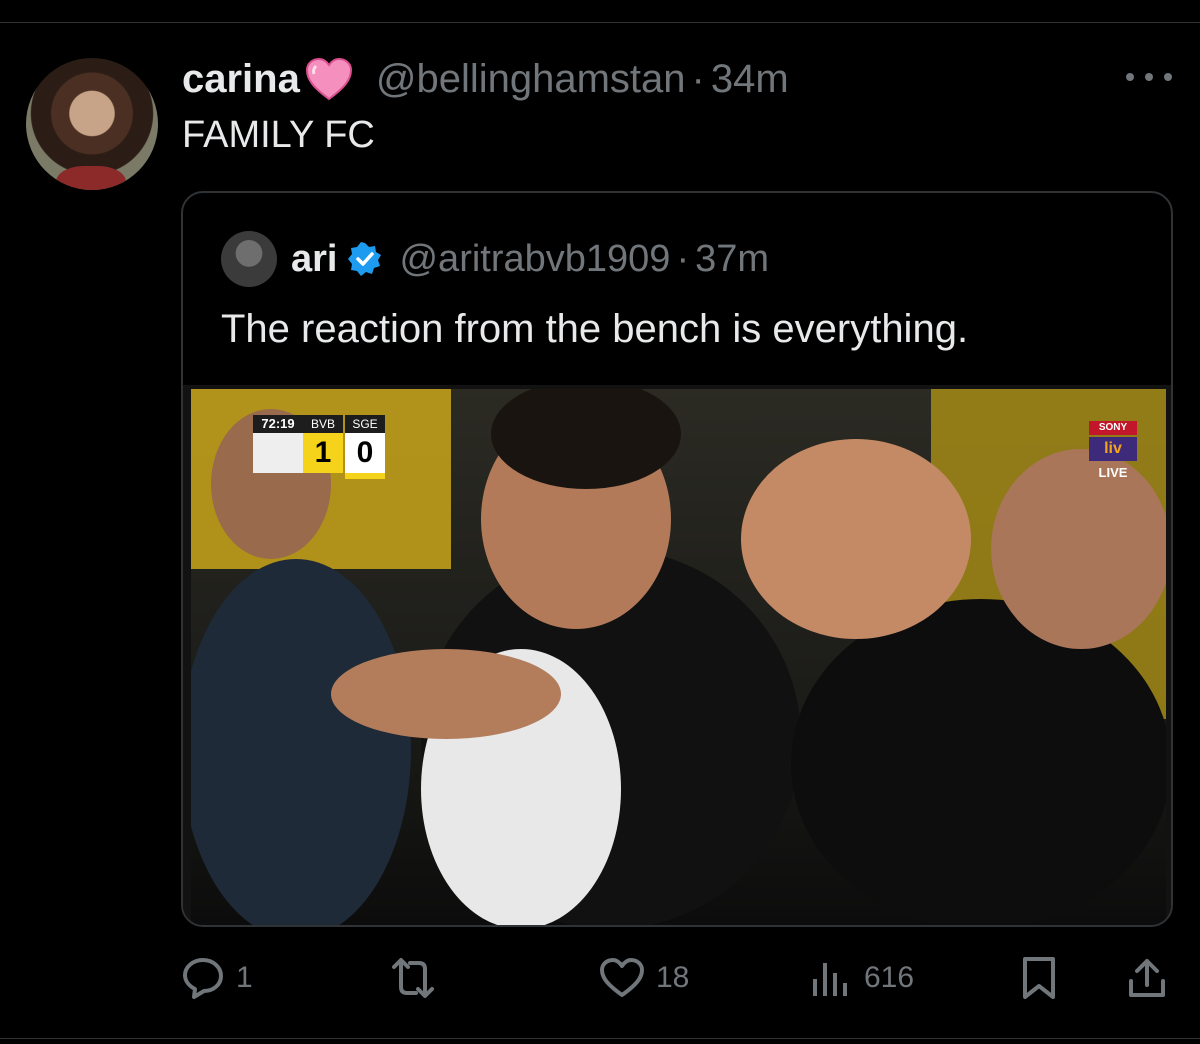 The width and height of the screenshot is (1200, 1044). What do you see at coordinates (531, 79) in the screenshot?
I see `author-handle: @bellinghamstan` at bounding box center [531, 79].